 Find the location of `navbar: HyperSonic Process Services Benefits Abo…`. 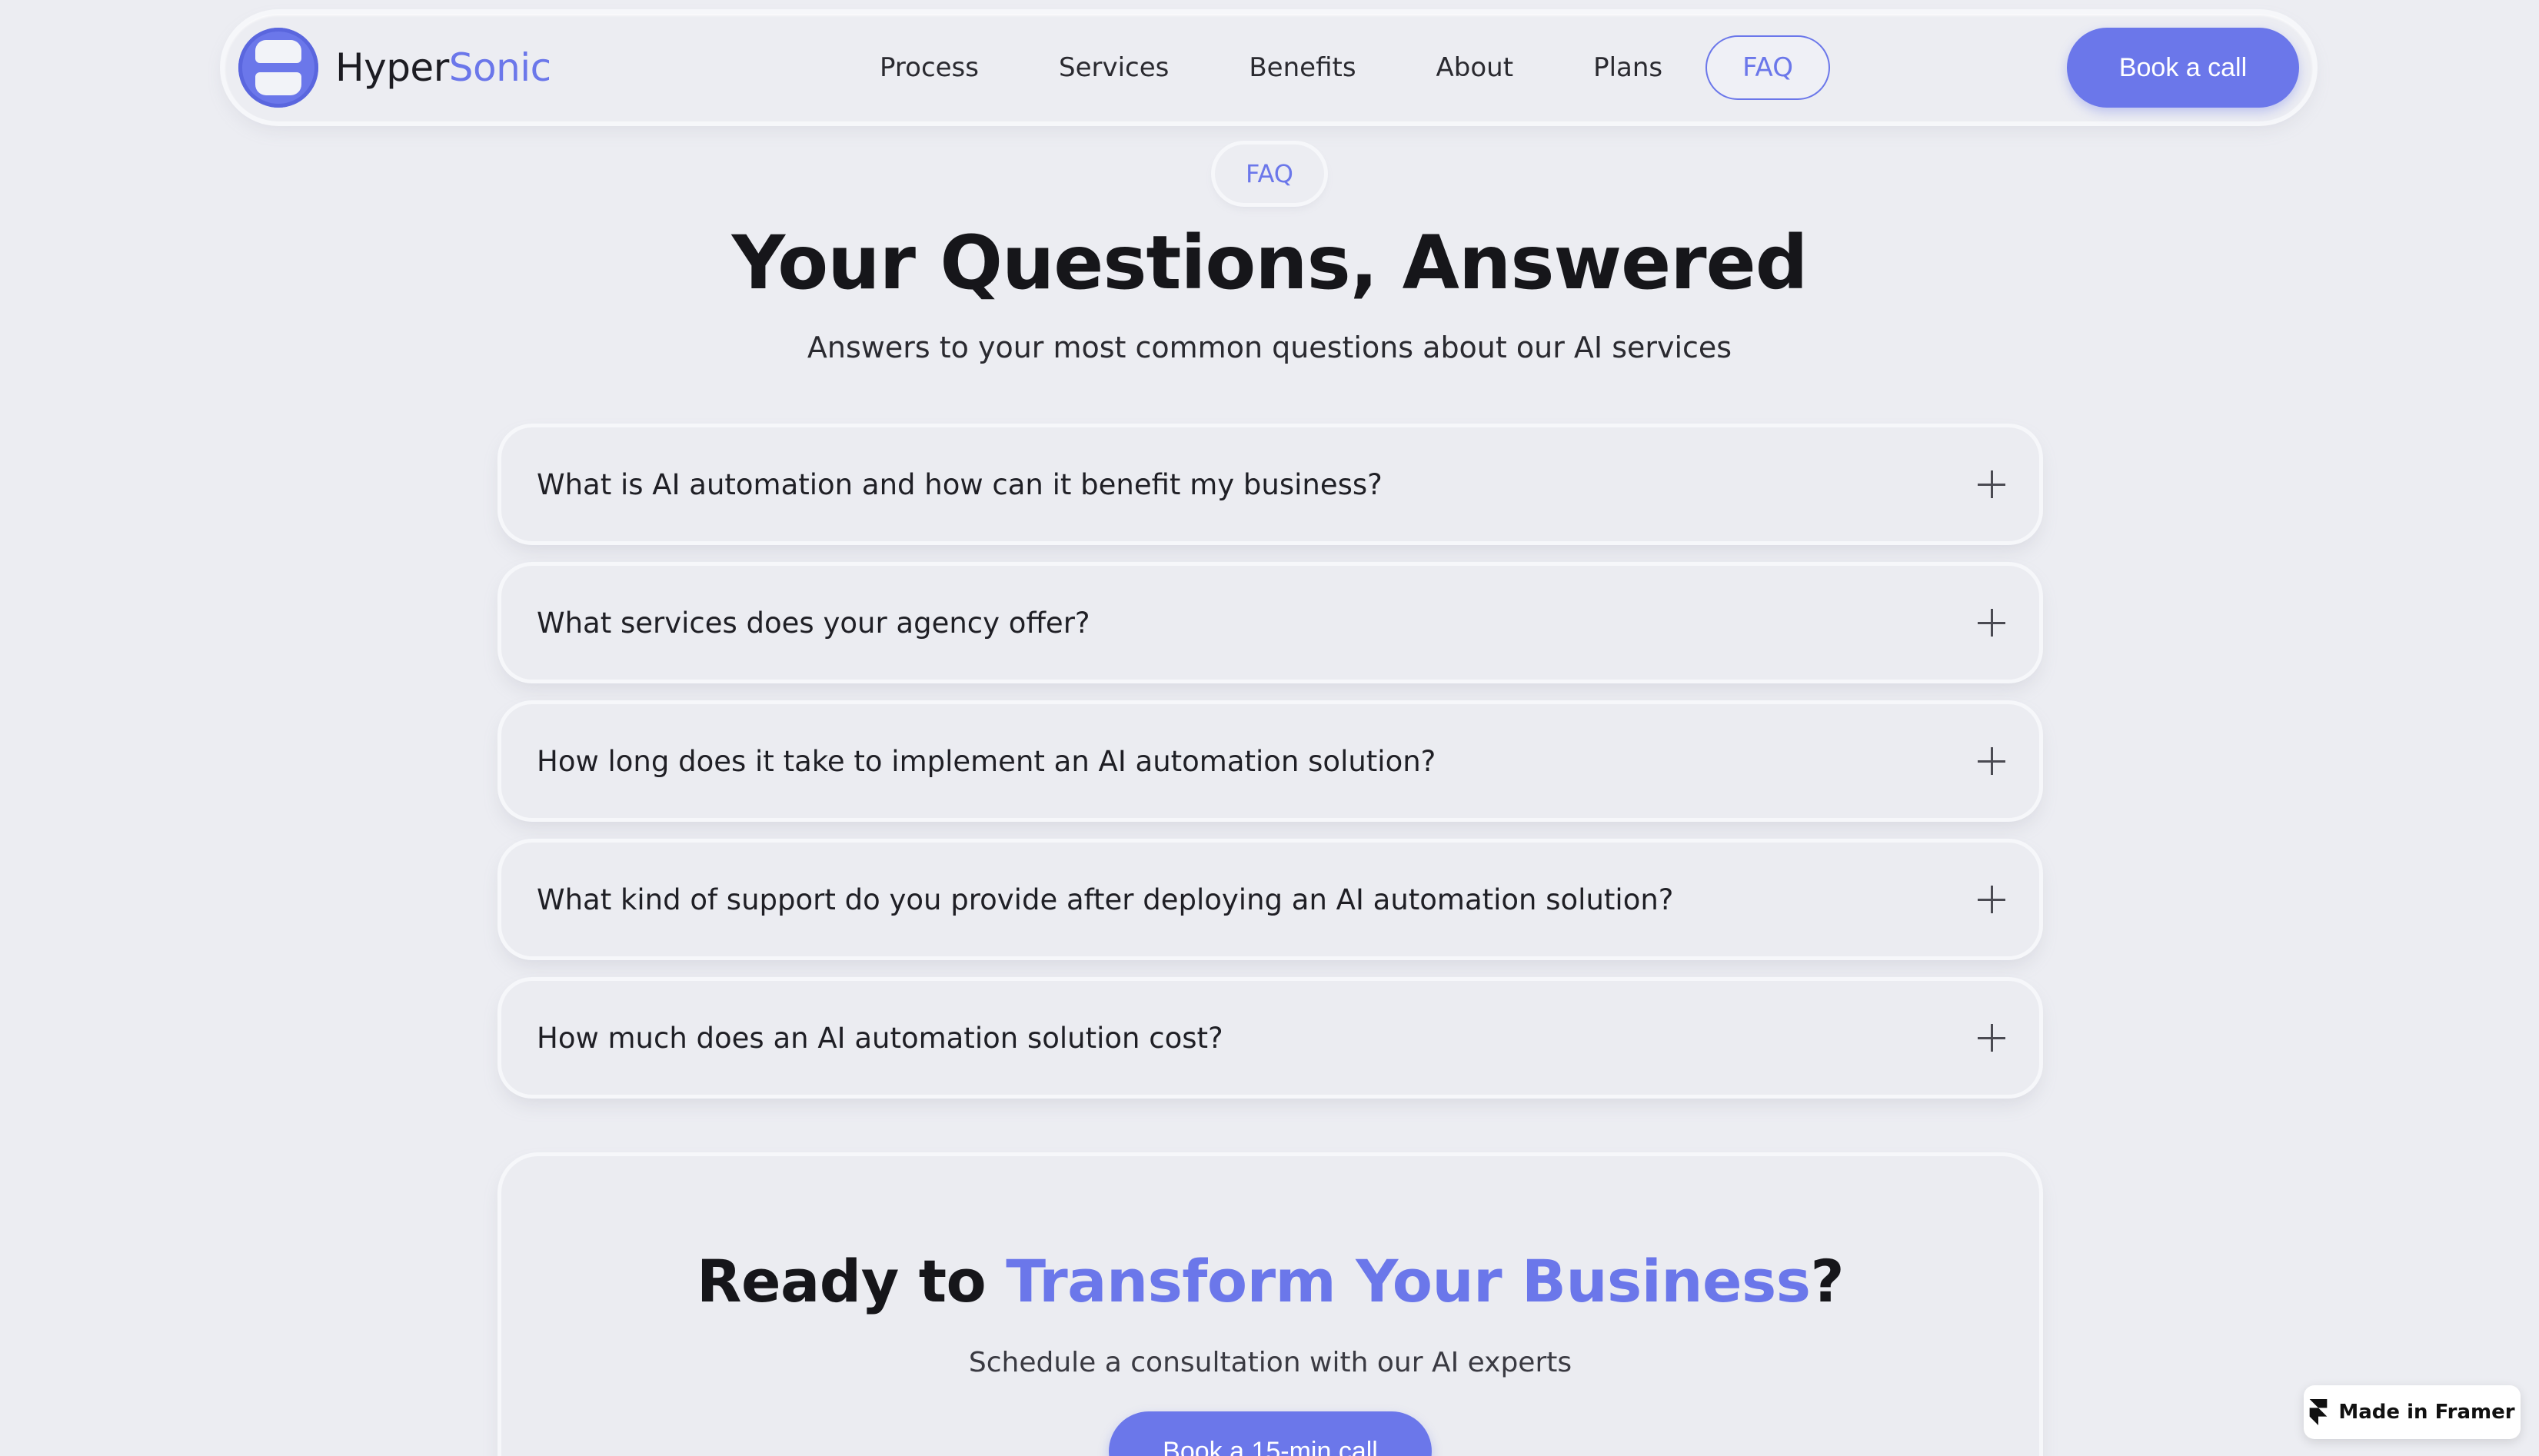

navbar: HyperSonic Process Services Benefits Abo… is located at coordinates (1269, 67).